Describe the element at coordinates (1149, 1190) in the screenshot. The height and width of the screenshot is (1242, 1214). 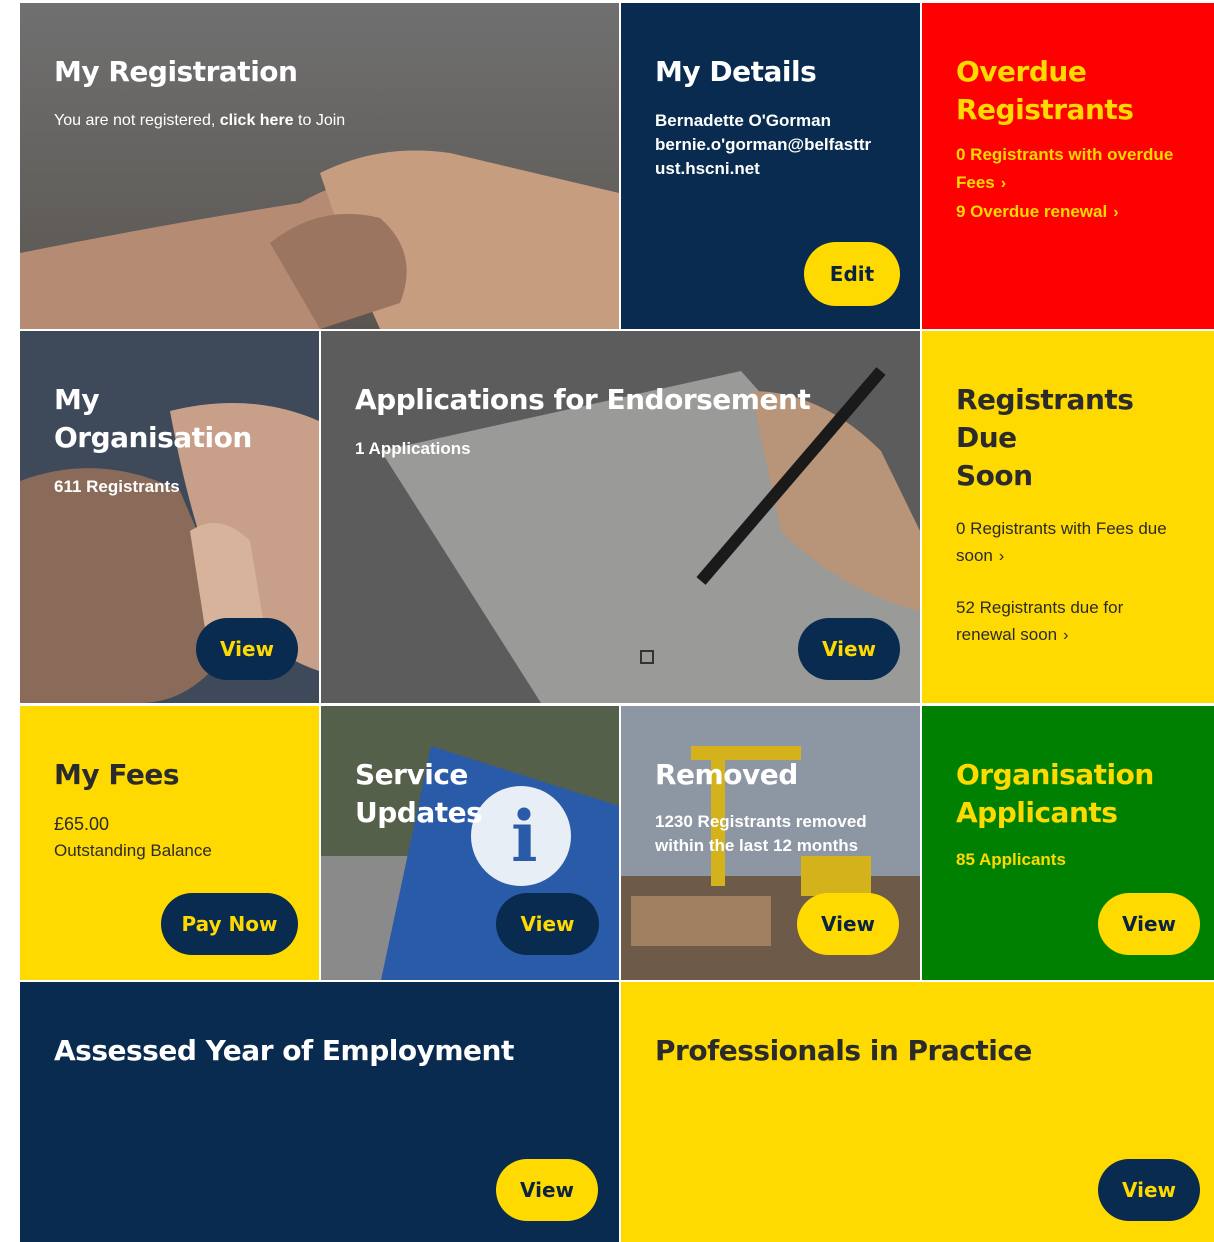
I see `professionals-view-button: View` at that location.